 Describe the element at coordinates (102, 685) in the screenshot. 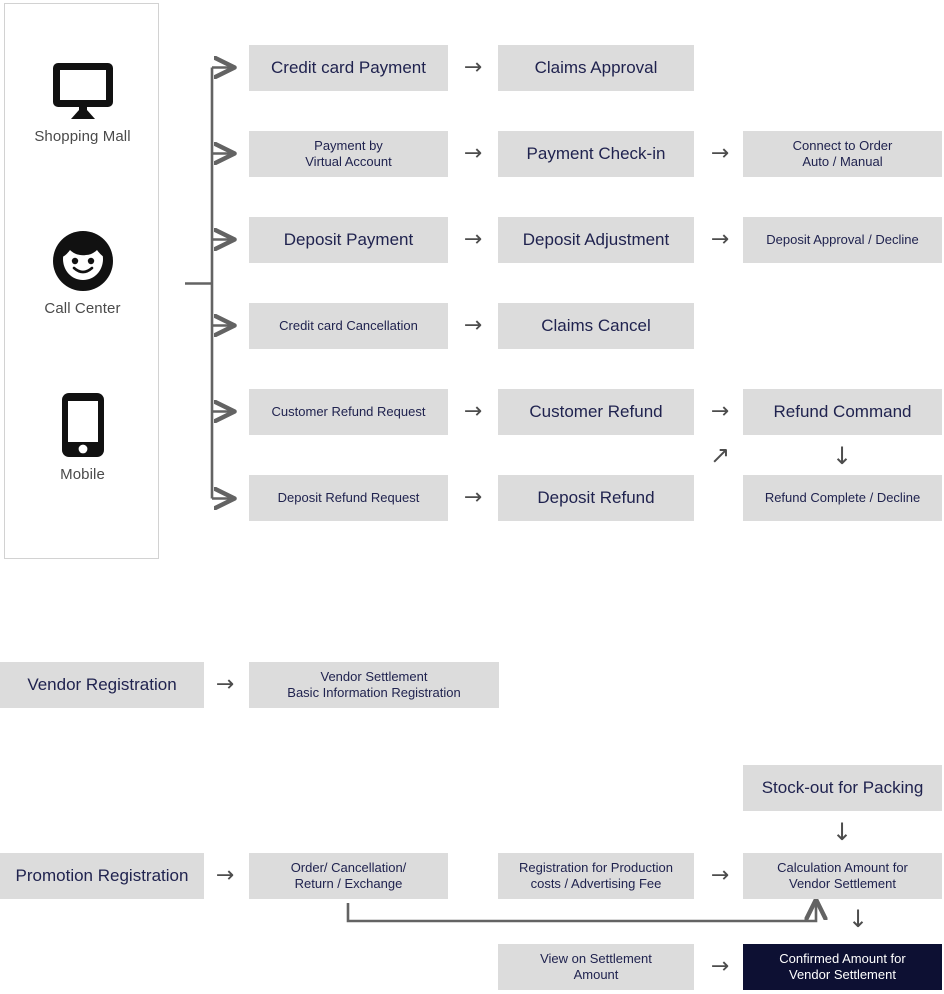

I see `node-vendor-registration: Vendor Registration` at that location.